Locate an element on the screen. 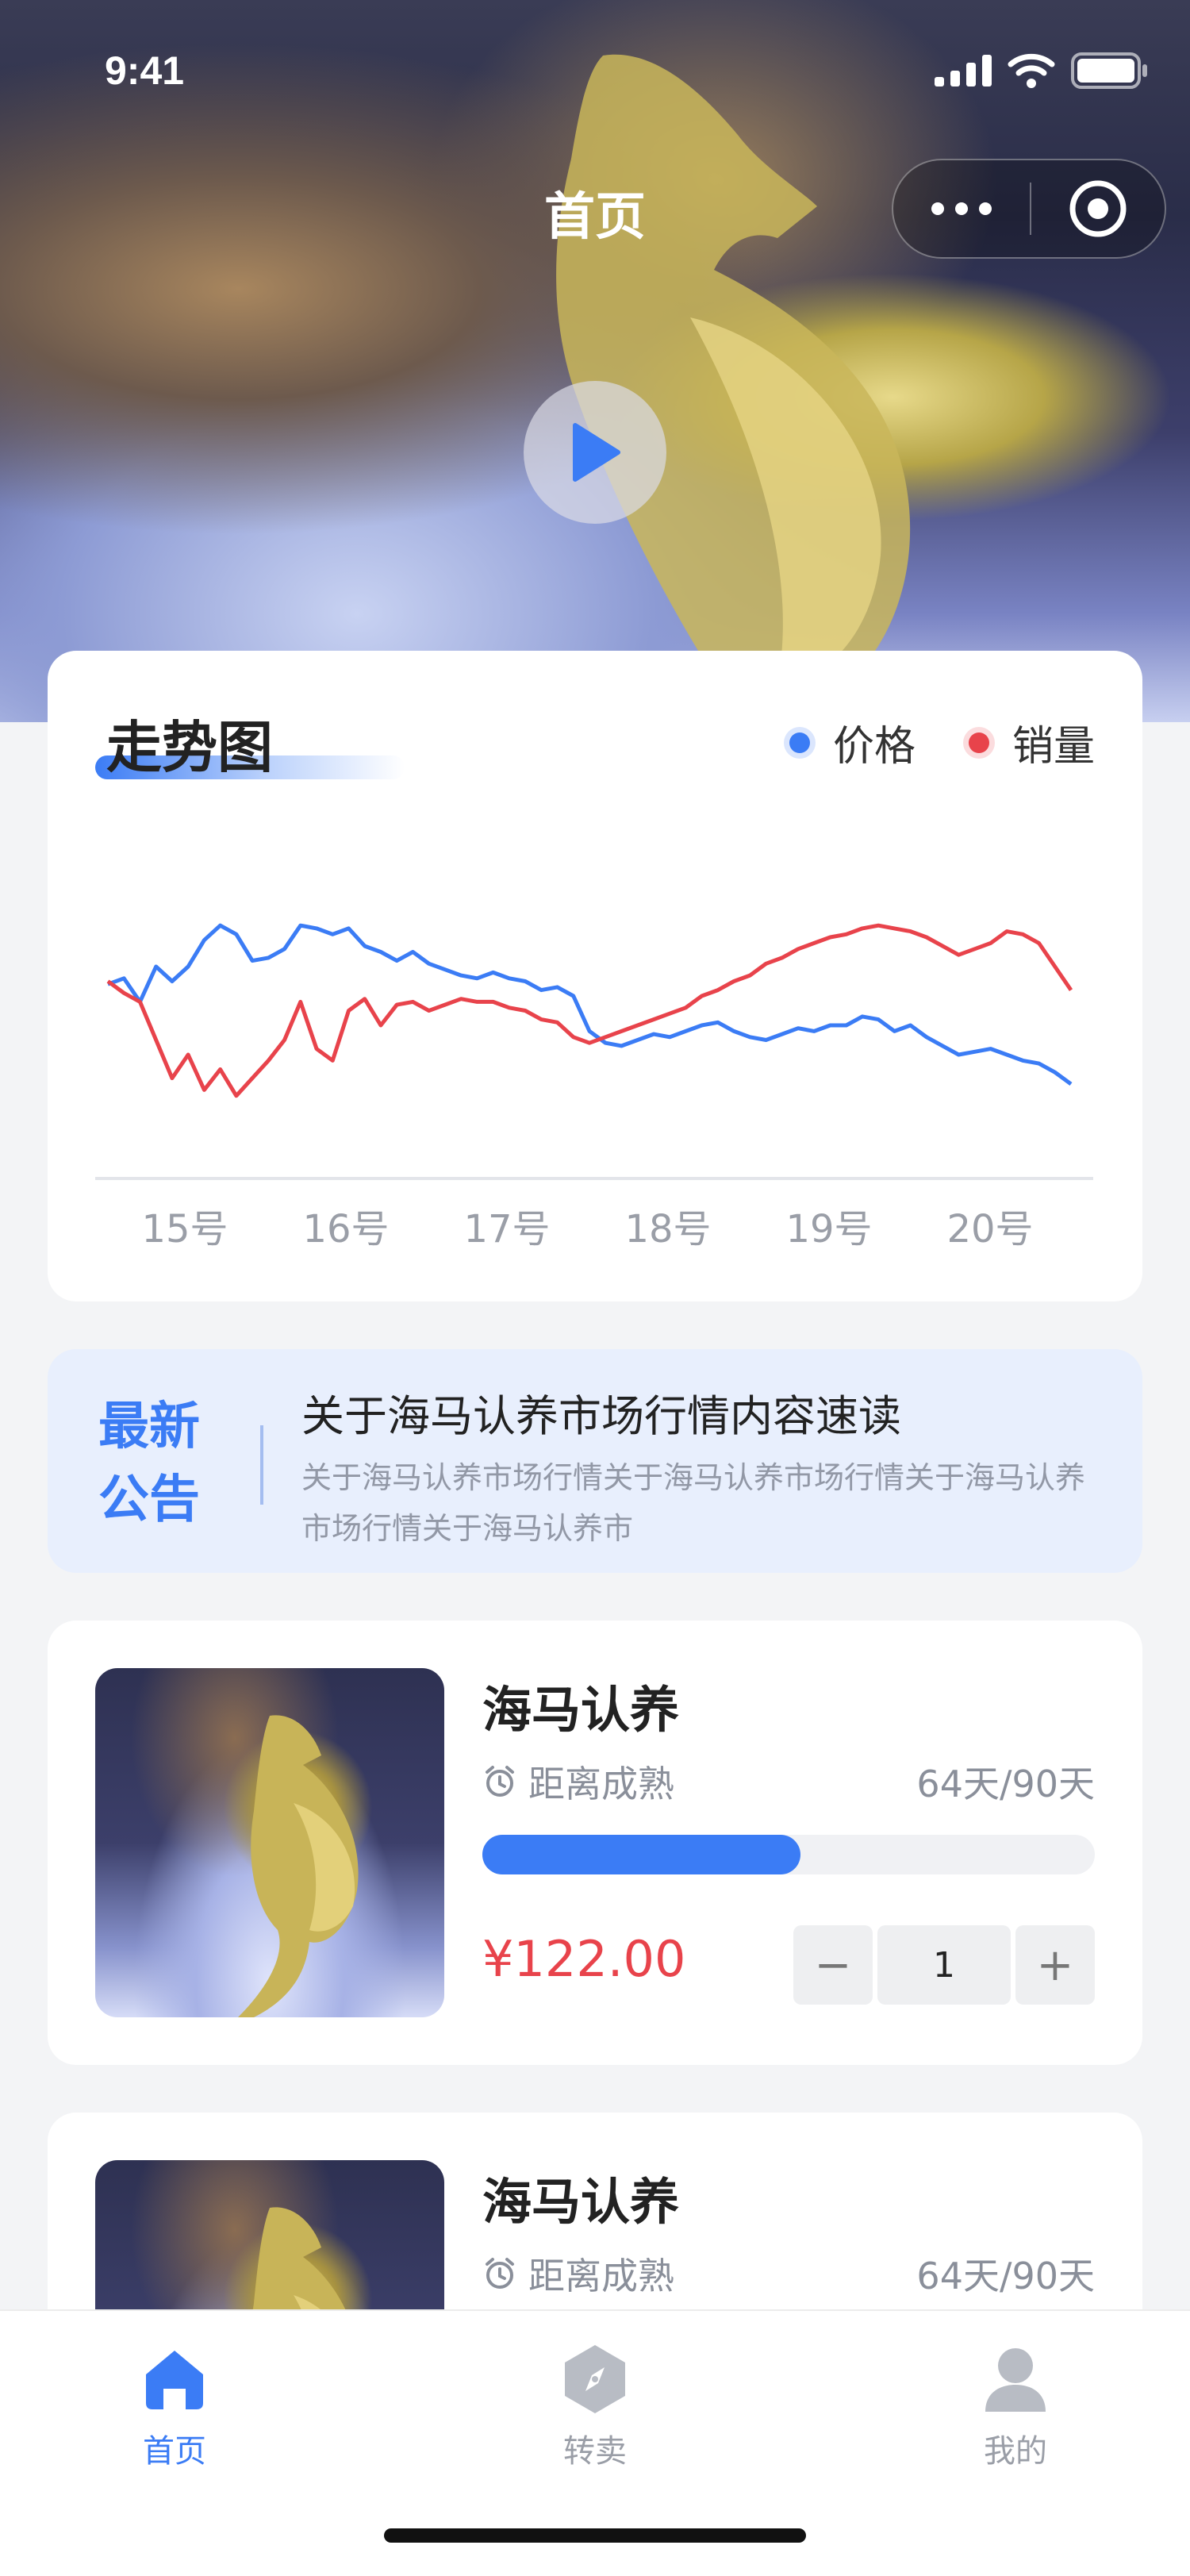  quantity-stepper: − 1 + is located at coordinates (944, 1965).